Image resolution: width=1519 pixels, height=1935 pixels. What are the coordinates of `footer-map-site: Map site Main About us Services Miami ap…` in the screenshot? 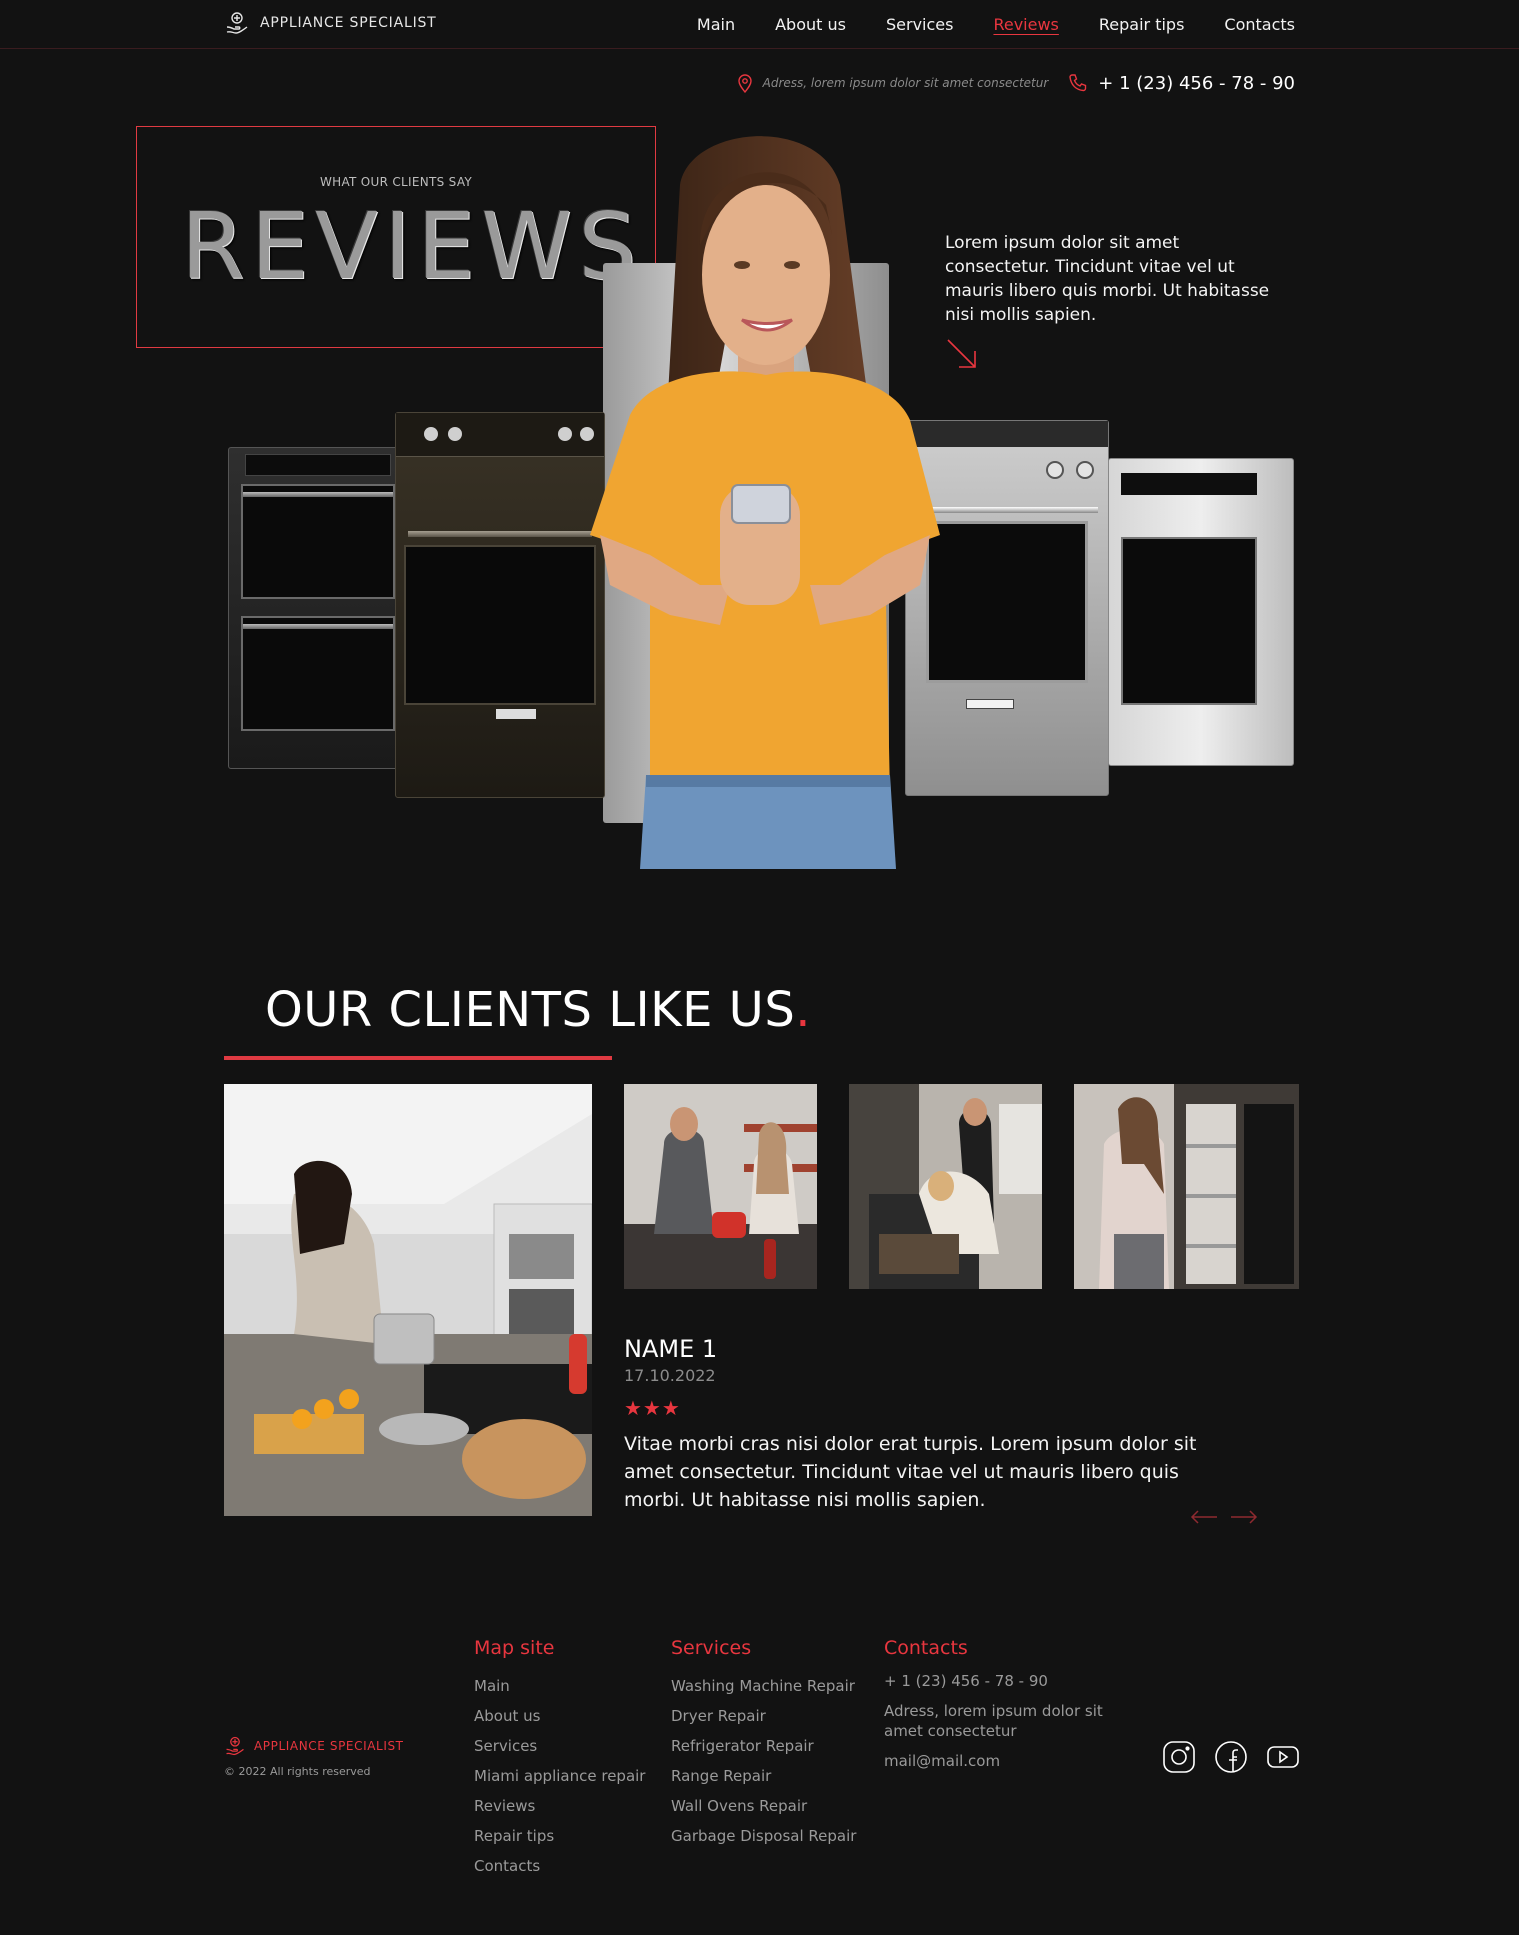 It's located at (559, 1759).